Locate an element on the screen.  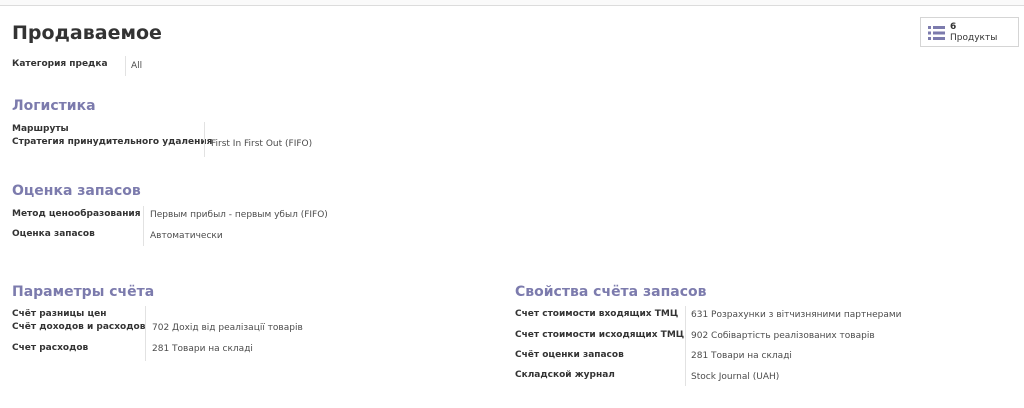
inventory-valuation-value: Автоматически is located at coordinates (186, 236).